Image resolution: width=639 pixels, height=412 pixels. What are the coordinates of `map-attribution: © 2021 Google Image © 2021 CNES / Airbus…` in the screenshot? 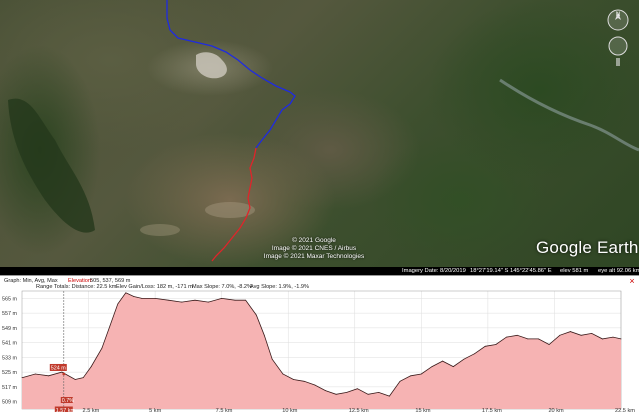 It's located at (314, 249).